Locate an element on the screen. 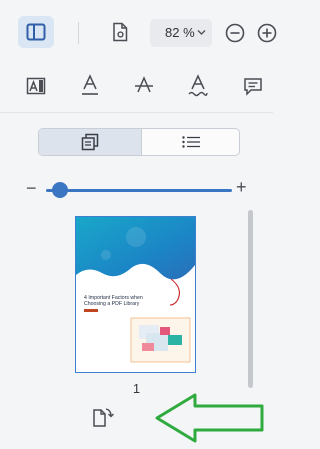  thumbnail-zoom-out: − is located at coordinates (31, 188).